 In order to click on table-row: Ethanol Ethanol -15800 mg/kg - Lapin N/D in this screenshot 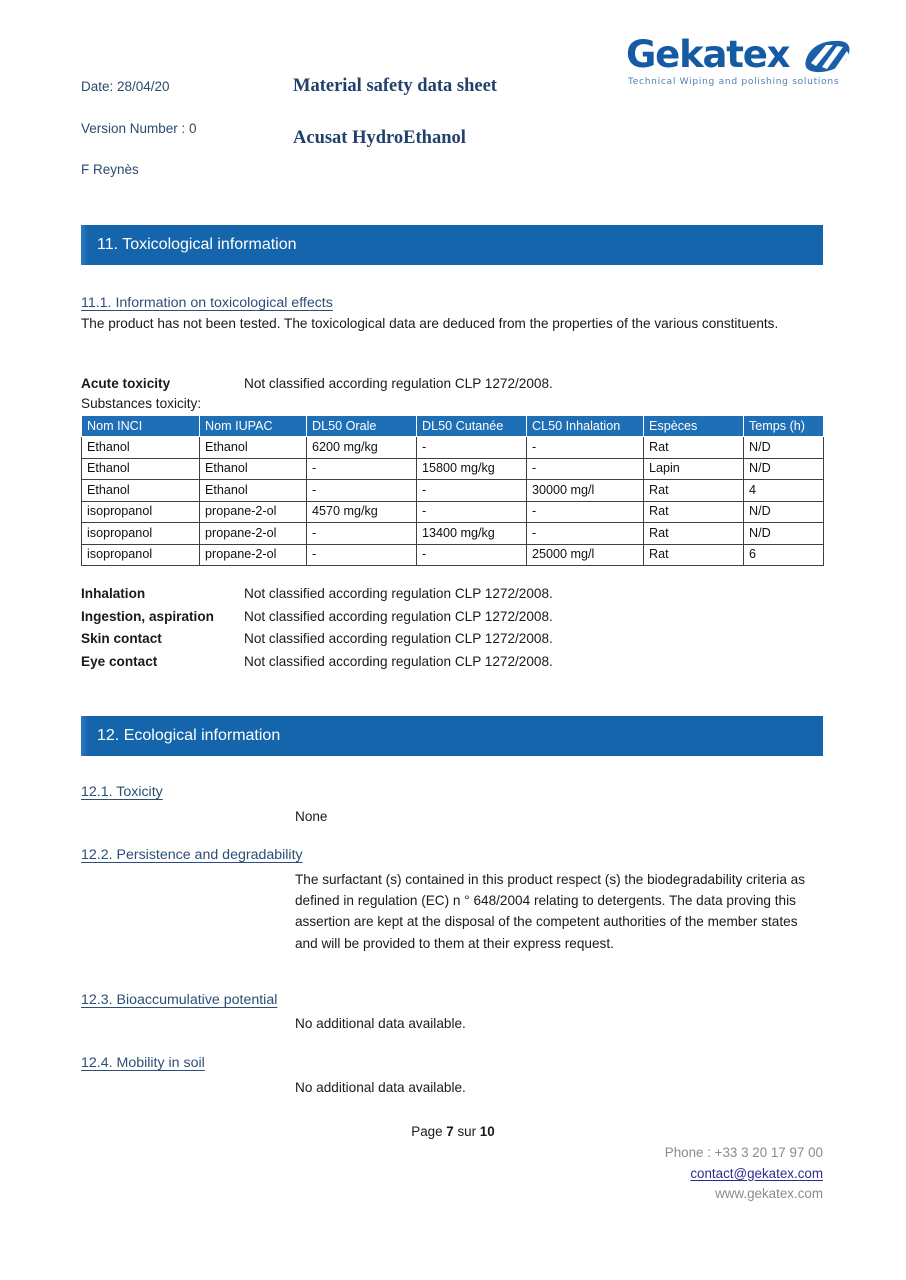, I will do `click(452, 468)`.